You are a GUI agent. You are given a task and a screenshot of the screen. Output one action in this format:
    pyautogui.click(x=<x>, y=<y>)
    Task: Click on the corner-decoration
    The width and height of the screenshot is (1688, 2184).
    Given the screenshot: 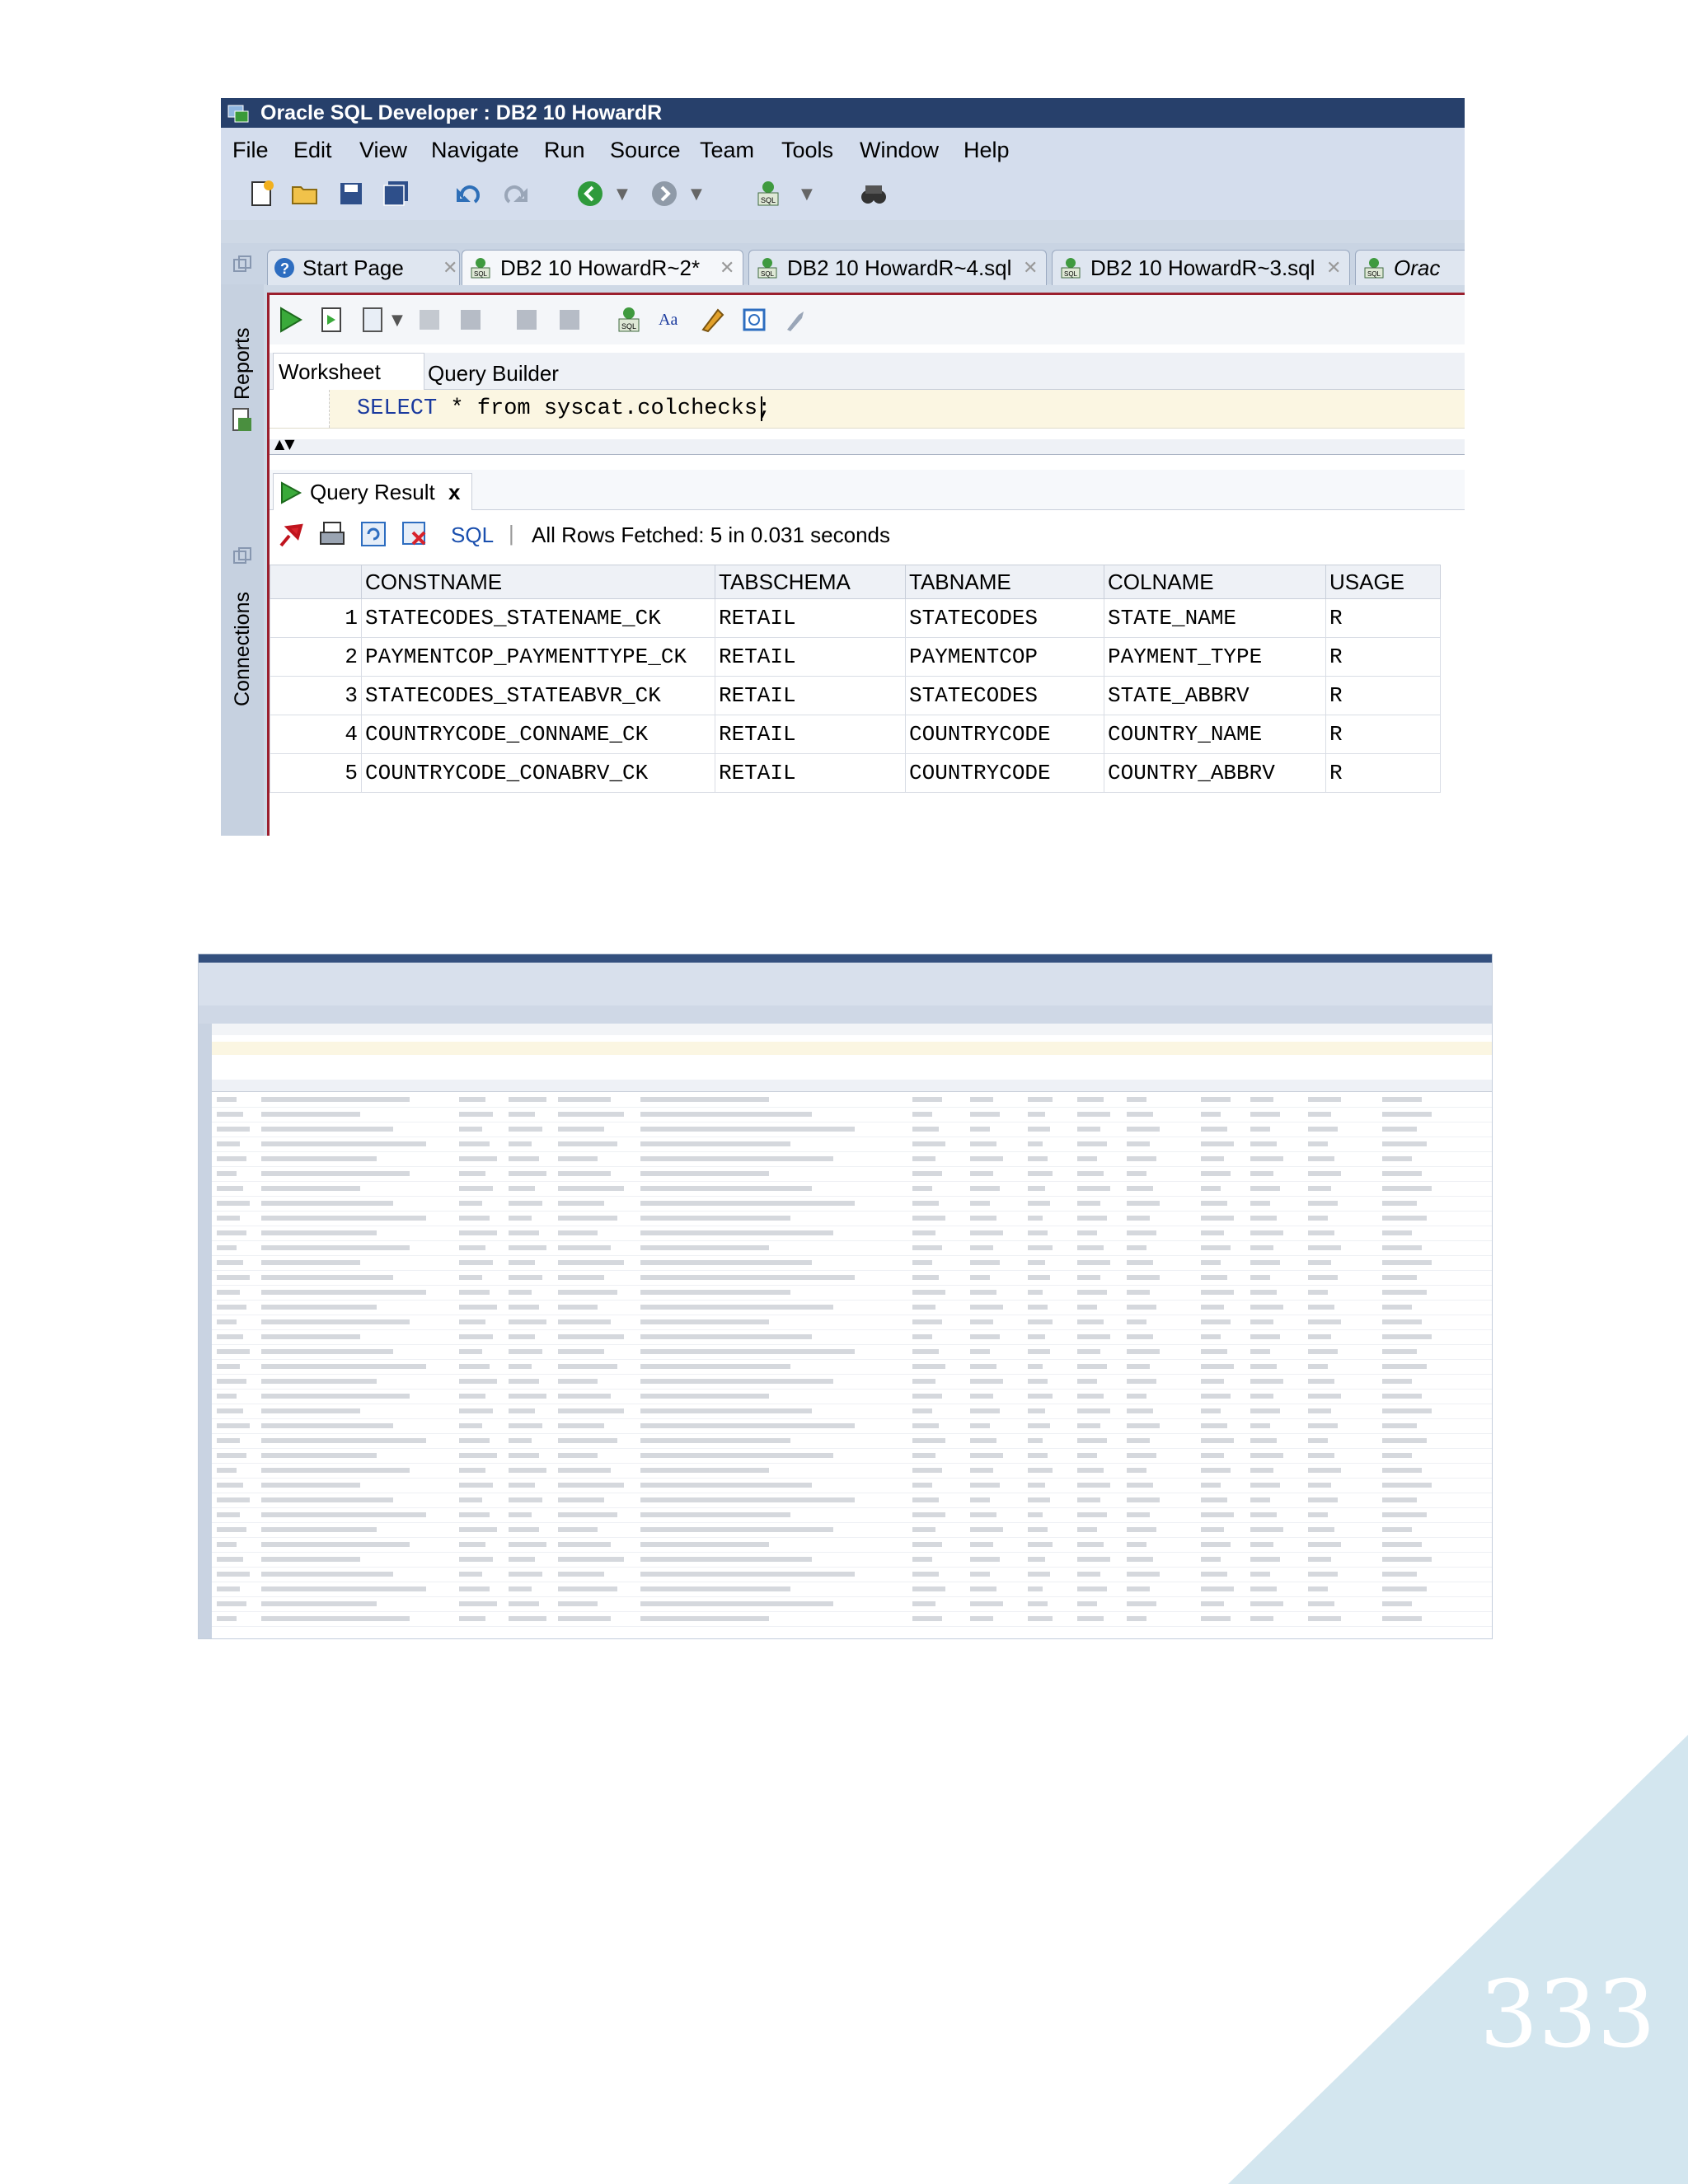 What is the action you would take?
    pyautogui.click(x=1458, y=1959)
    